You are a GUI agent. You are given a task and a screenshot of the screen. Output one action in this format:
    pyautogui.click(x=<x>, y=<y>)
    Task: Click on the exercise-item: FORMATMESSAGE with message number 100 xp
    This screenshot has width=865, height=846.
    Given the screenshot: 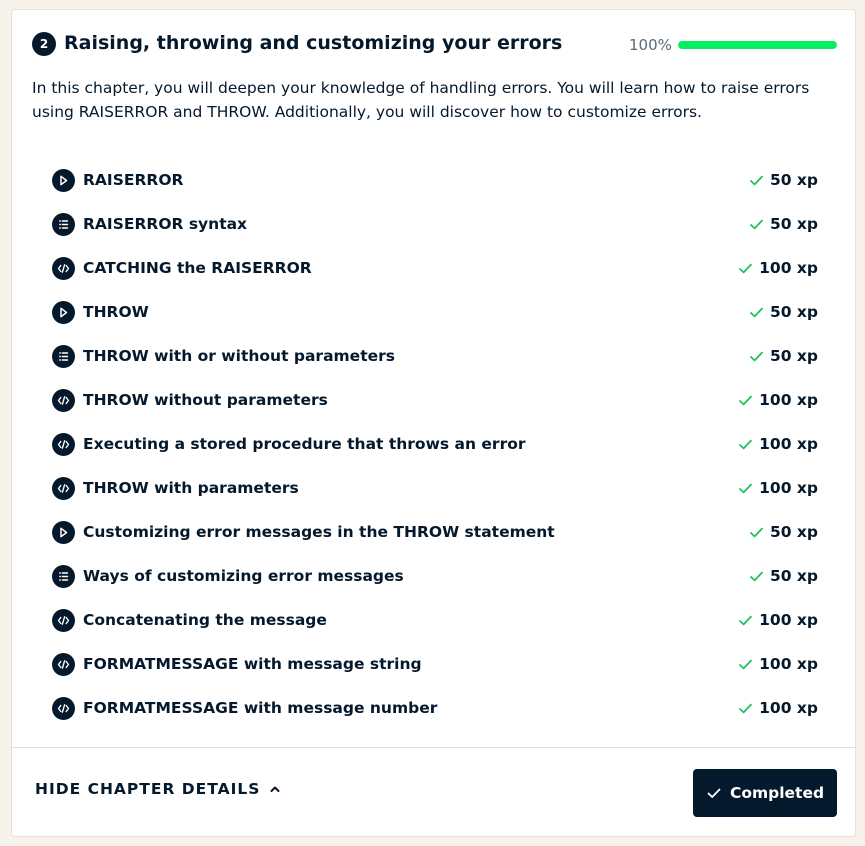 What is the action you would take?
    pyautogui.click(x=435, y=708)
    